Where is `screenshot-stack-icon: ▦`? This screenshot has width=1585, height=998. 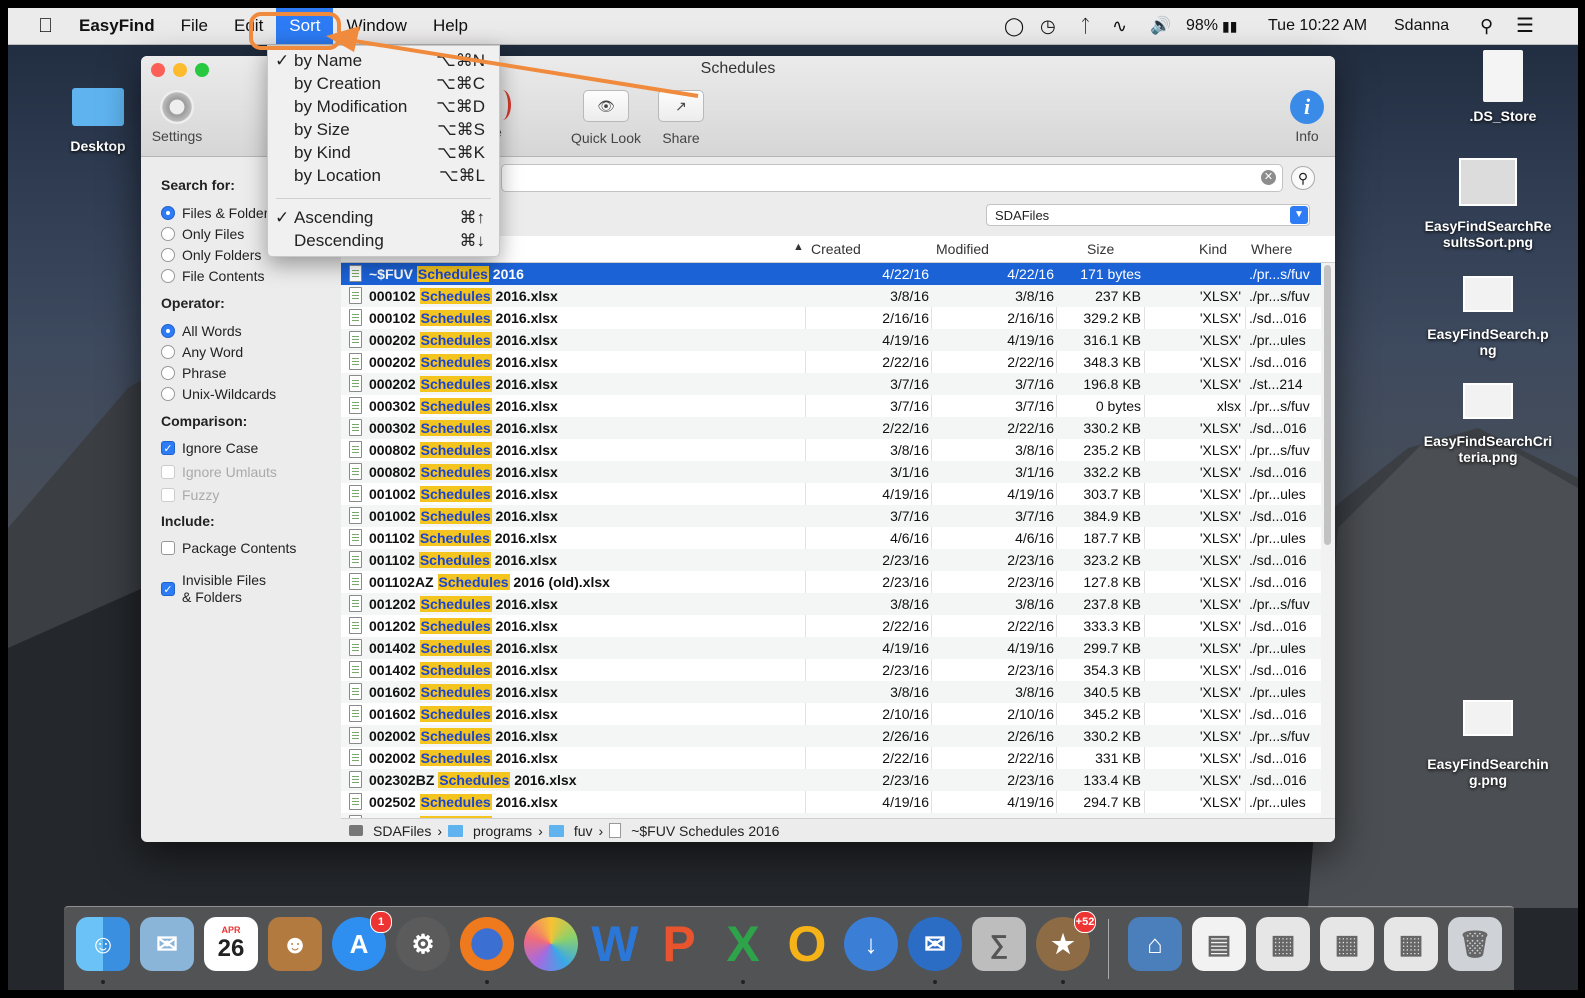
screenshot-stack-icon: ▦ is located at coordinates (1283, 944).